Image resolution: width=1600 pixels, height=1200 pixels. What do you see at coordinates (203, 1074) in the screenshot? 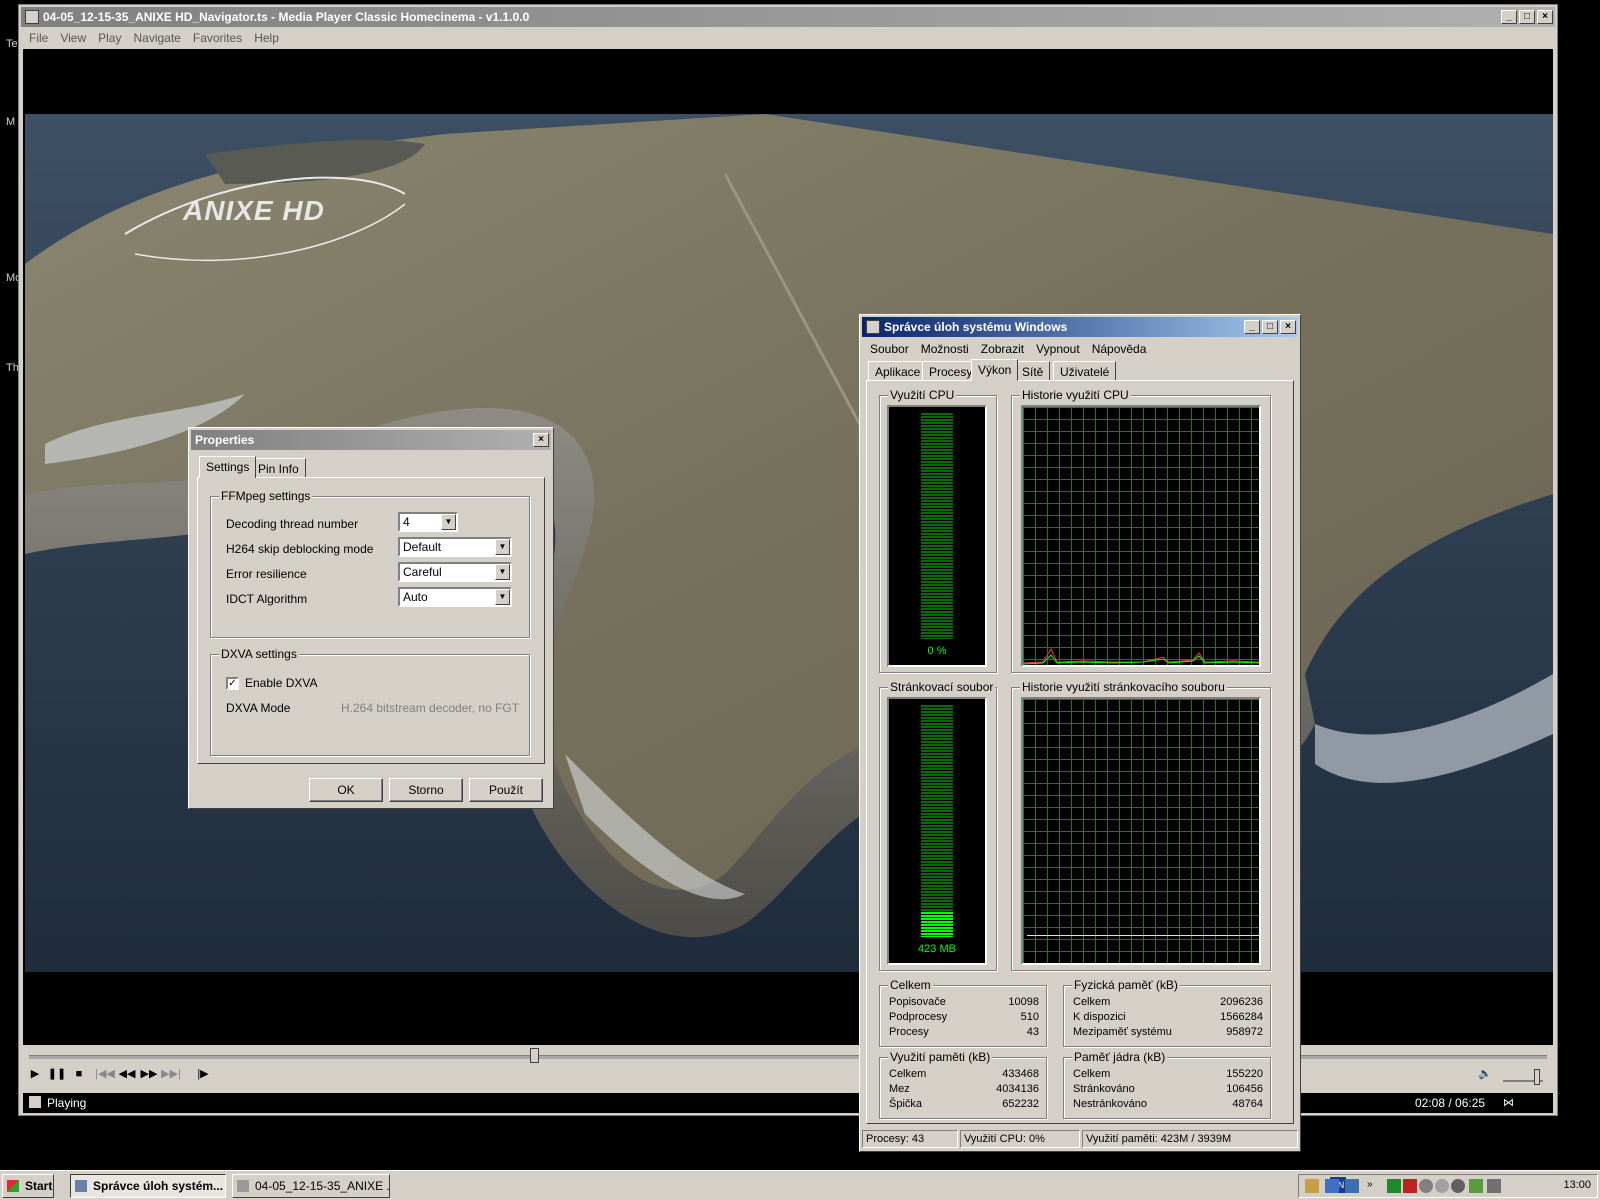
I see `frame-step-icon: |▶` at bounding box center [203, 1074].